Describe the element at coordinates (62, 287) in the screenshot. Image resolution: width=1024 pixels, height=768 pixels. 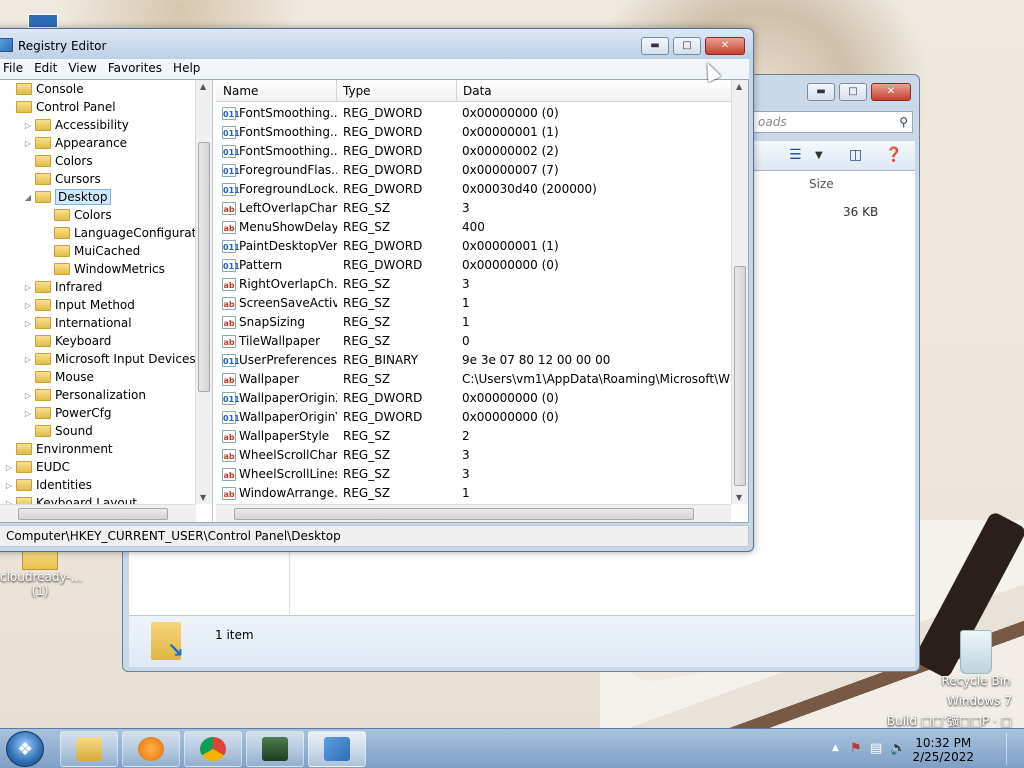
I see `tree-node: ▷ Infrared` at that location.